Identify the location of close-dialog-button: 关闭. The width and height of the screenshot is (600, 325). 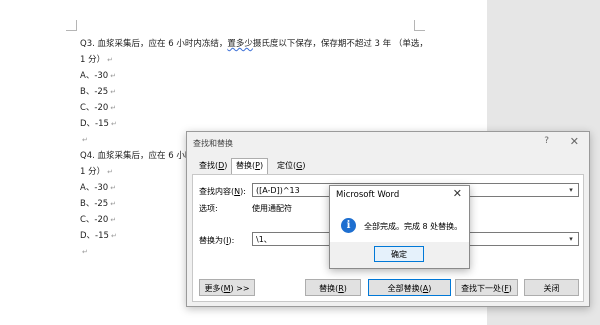
(551, 287).